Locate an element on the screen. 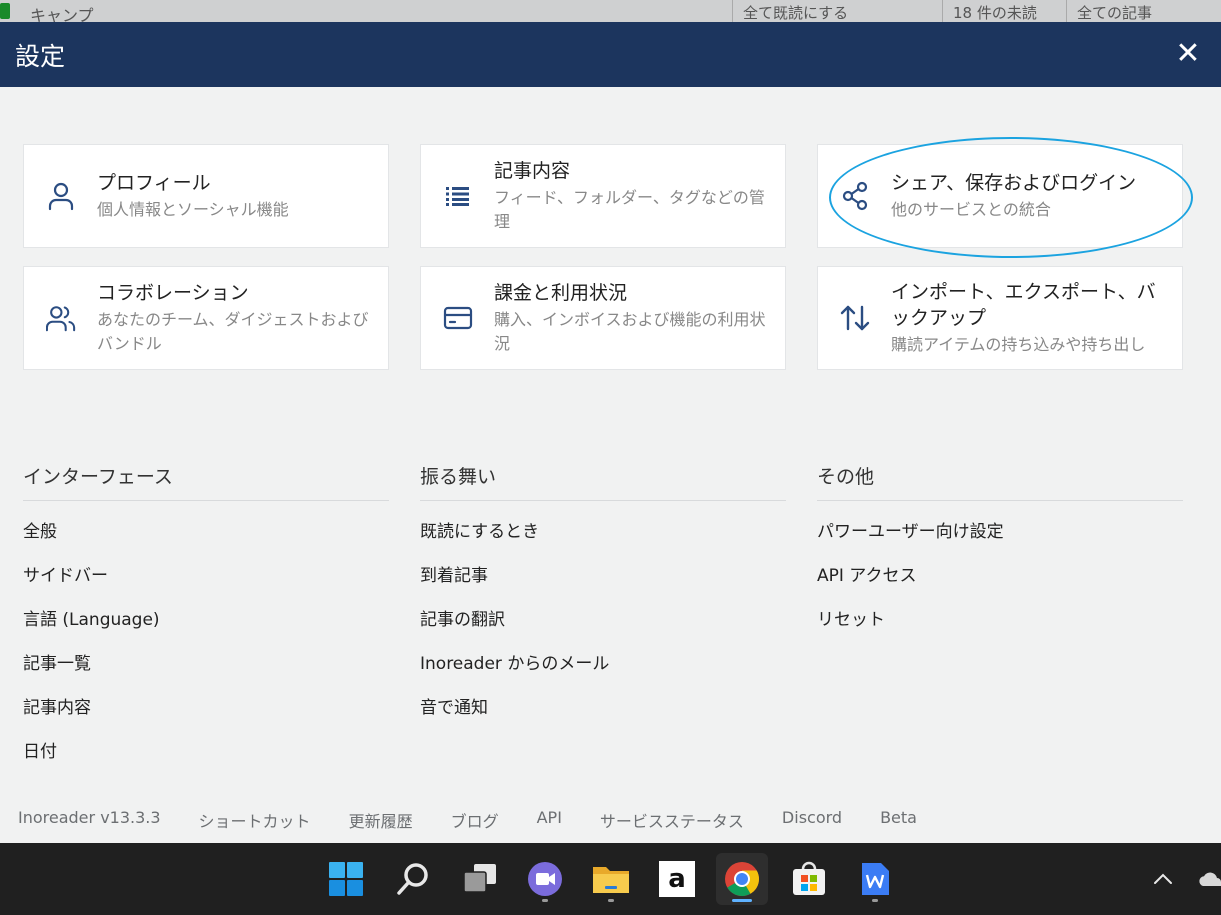 Image resolution: width=1221 pixels, height=915 pixels. link-power-user: パワーユーザー向け設定 is located at coordinates (1000, 535).